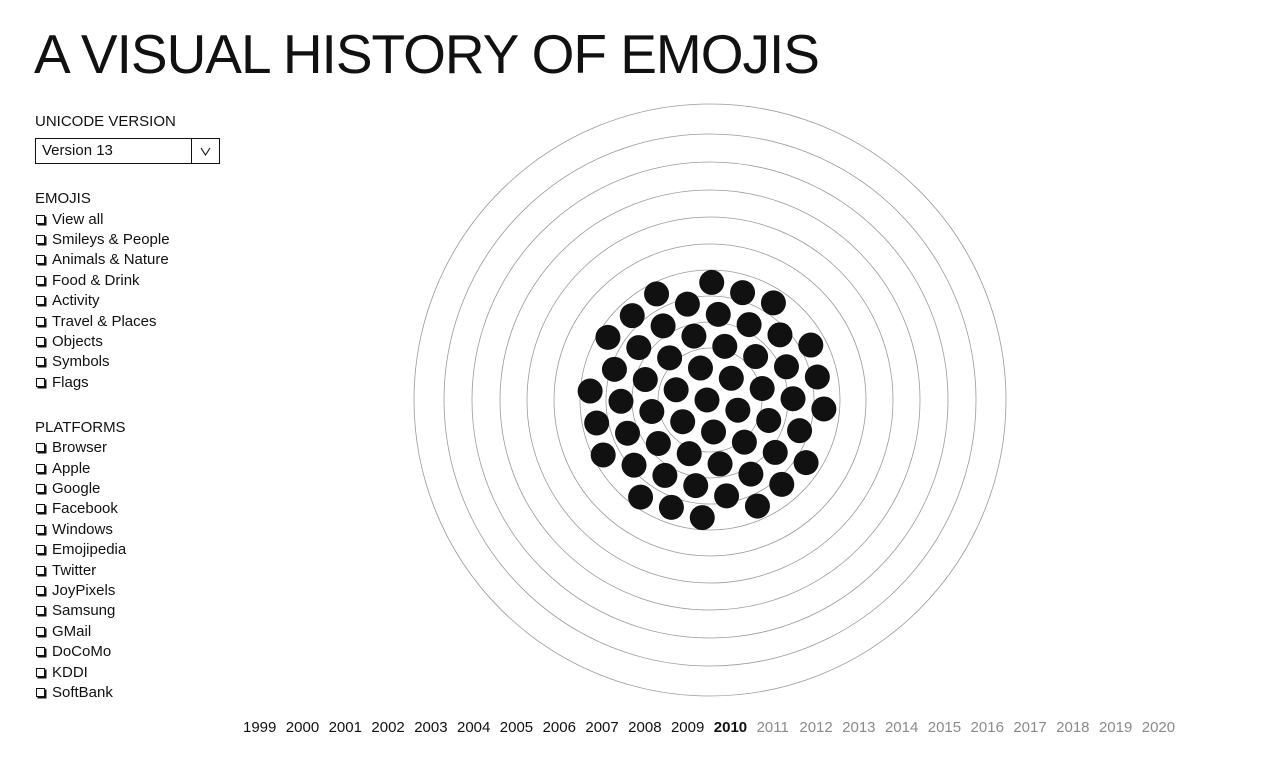 Image resolution: width=1280 pixels, height=768 pixels. What do you see at coordinates (521, 727) in the screenshot?
I see `year-2005: 2005` at bounding box center [521, 727].